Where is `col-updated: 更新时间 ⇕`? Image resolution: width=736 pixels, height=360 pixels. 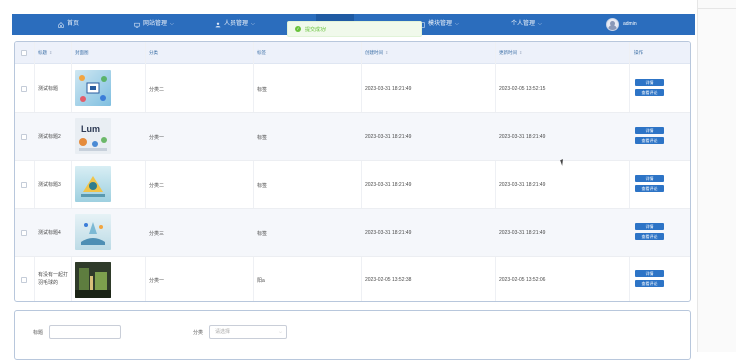
col-updated: 更新时间 ⇕ is located at coordinates (510, 53).